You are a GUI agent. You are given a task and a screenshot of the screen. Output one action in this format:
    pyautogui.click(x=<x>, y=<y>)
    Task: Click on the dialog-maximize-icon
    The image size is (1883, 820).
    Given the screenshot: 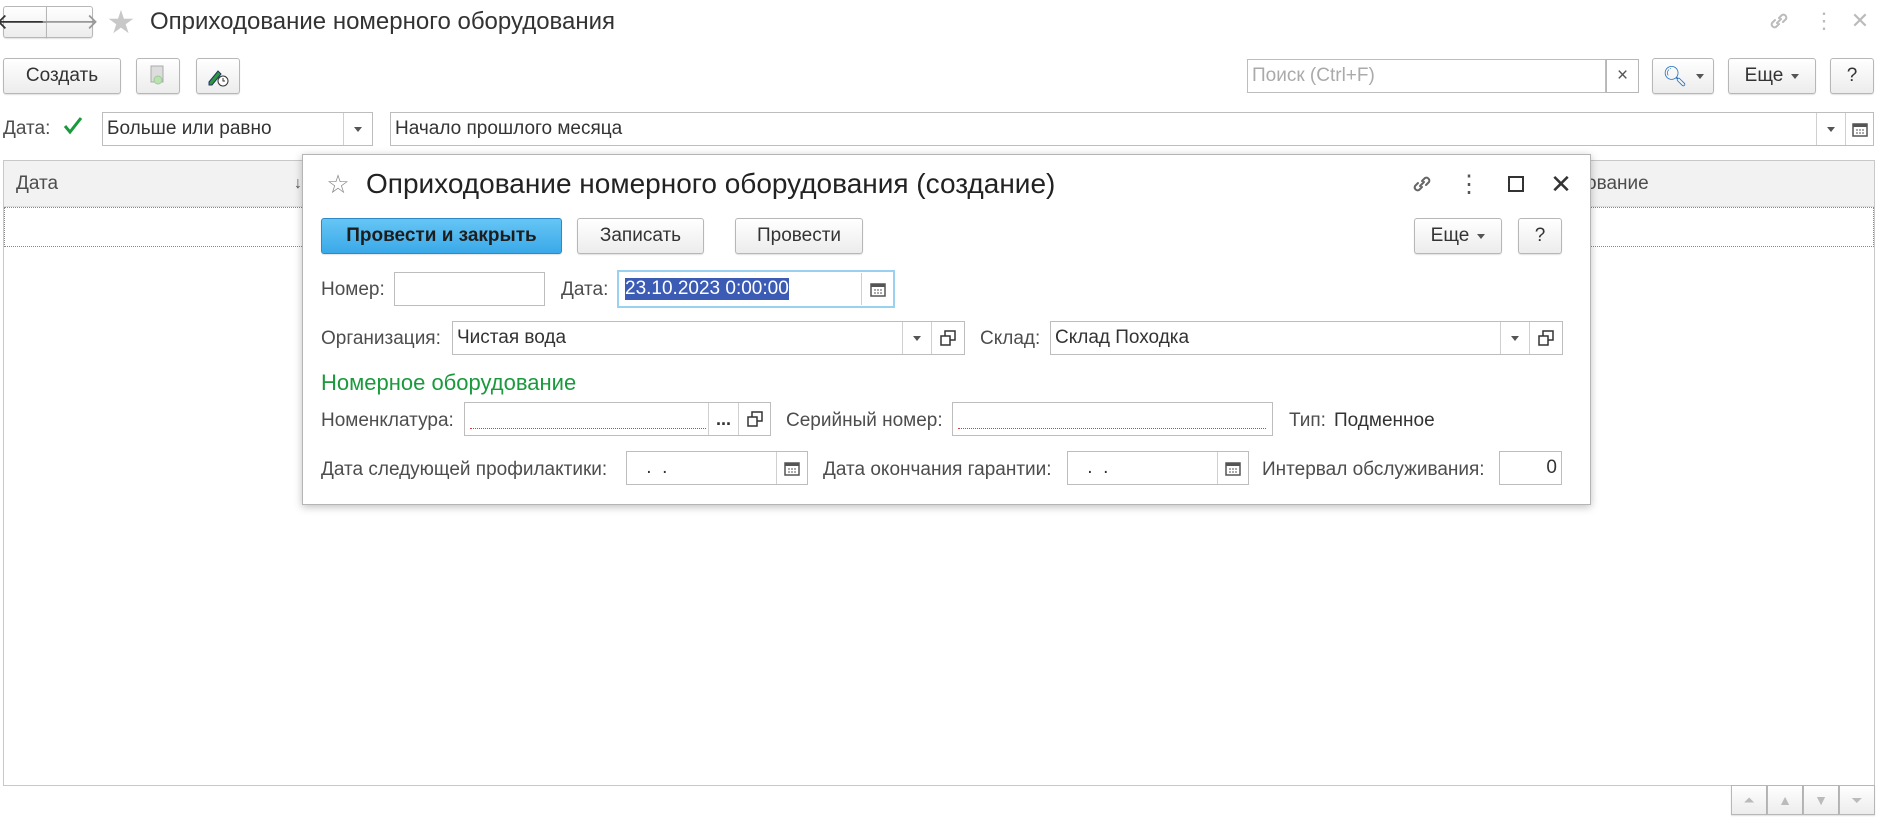 What is the action you would take?
    pyautogui.click(x=1516, y=184)
    